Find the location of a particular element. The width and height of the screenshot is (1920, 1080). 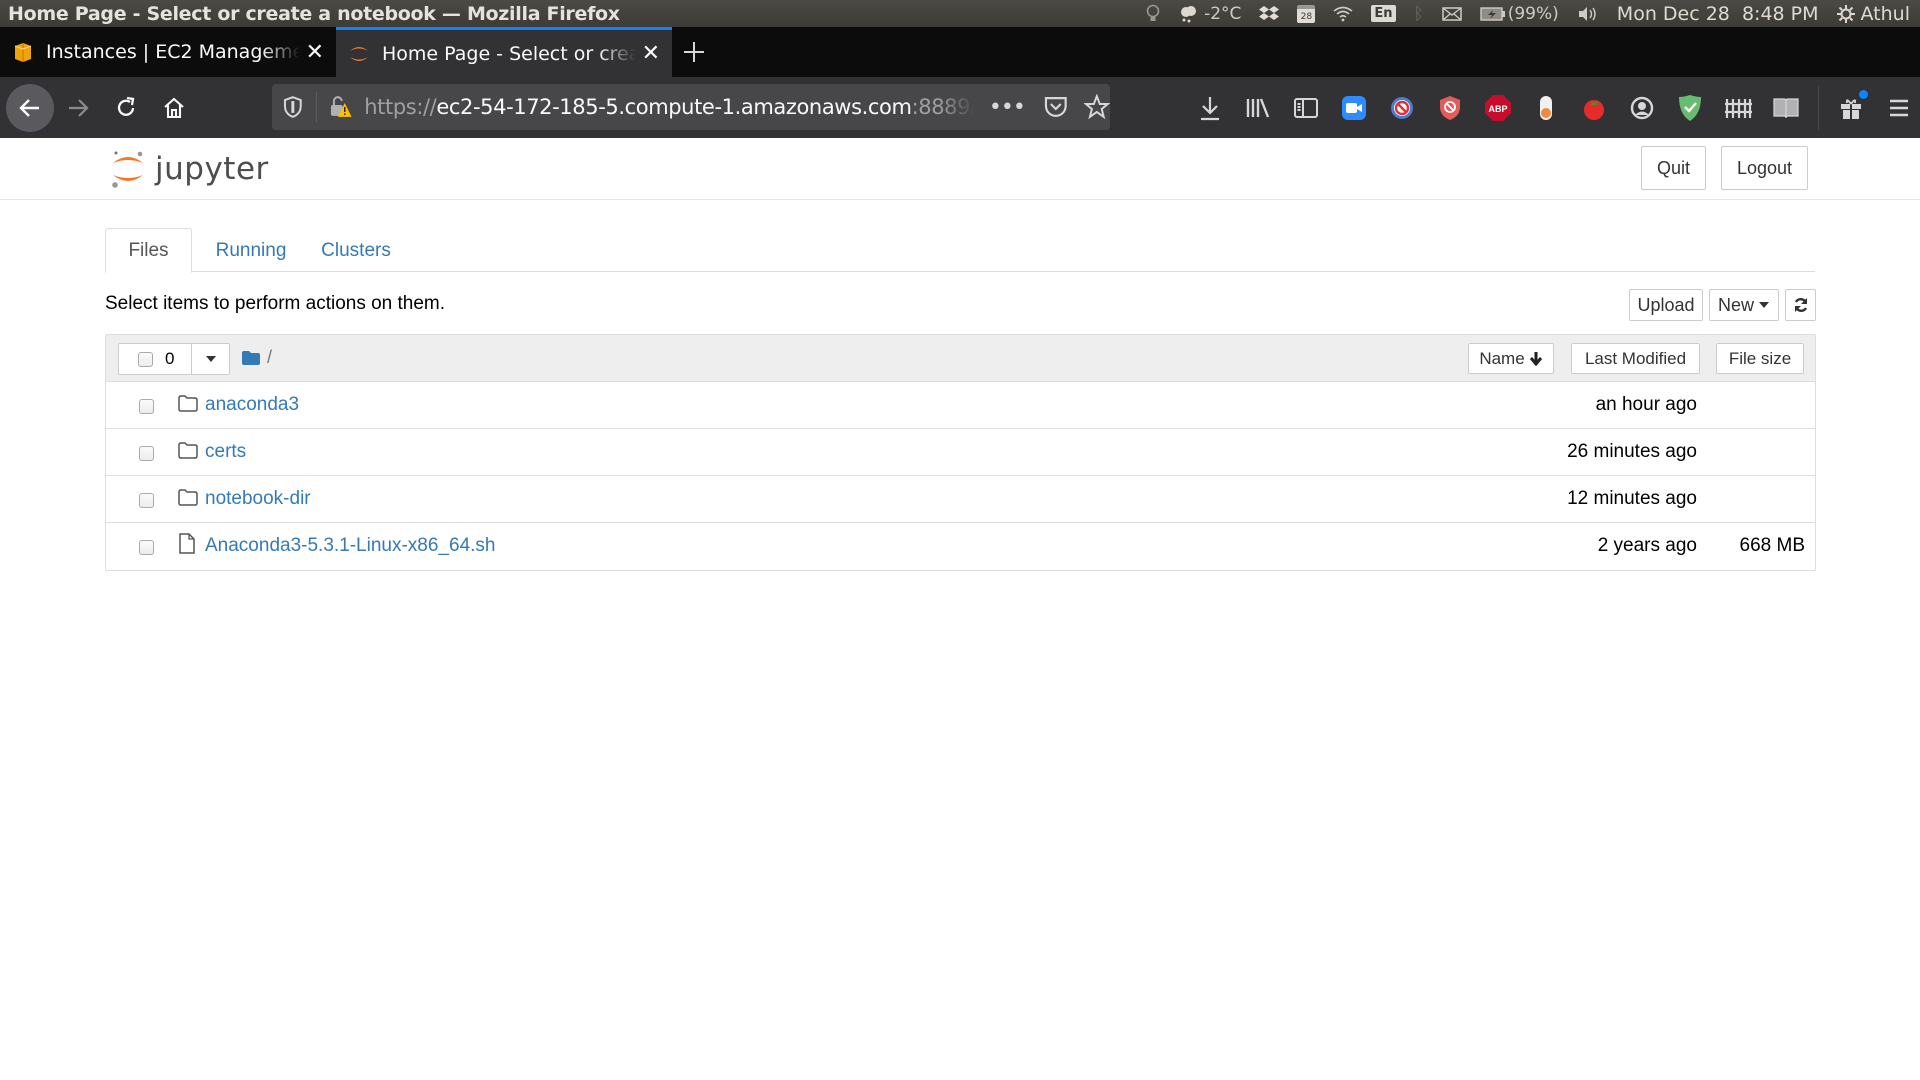

file-list-item: notebook-dir 12 minutes ago is located at coordinates (960, 499).